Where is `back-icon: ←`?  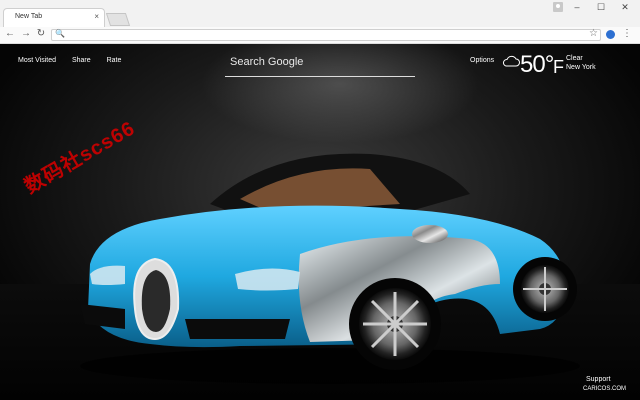 back-icon: ← is located at coordinates (10, 33).